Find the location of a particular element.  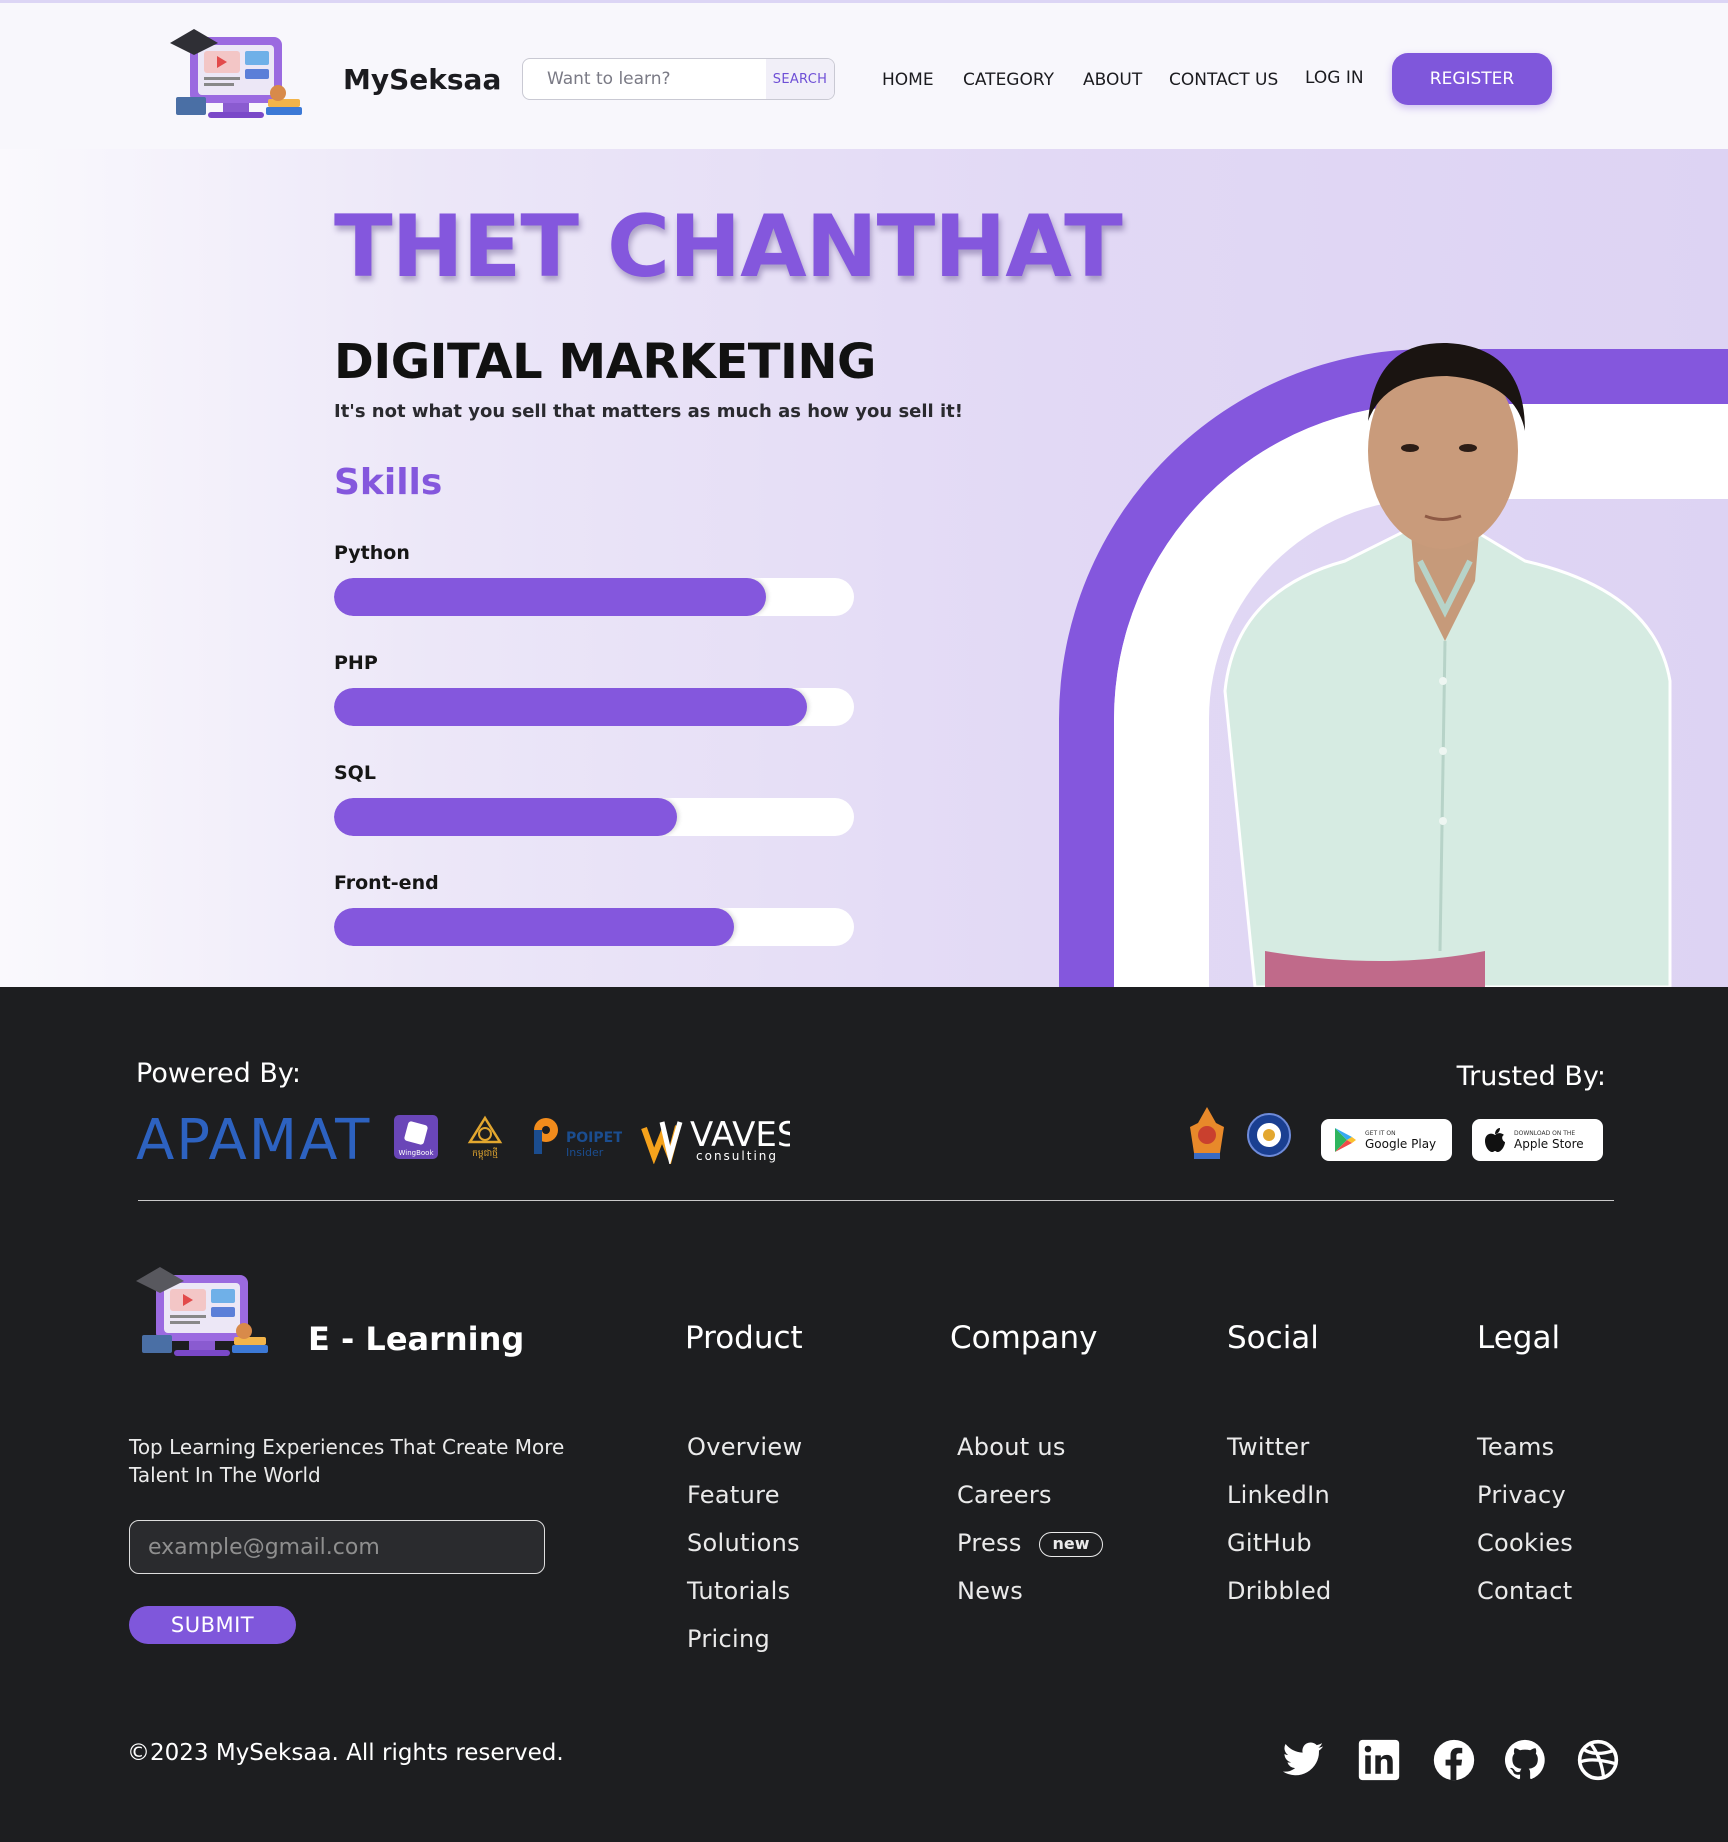

nav-category: CATEGORY is located at coordinates (1008, 80).